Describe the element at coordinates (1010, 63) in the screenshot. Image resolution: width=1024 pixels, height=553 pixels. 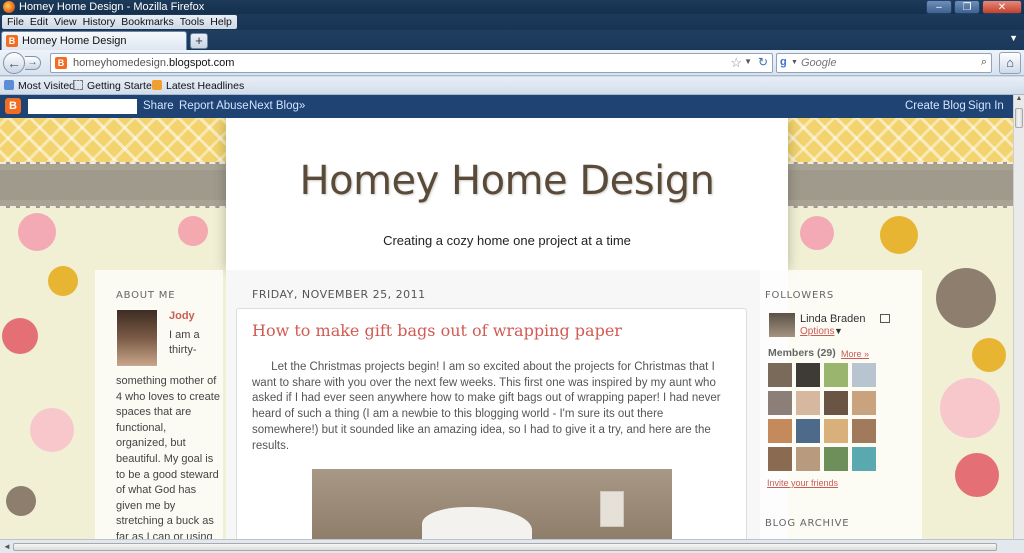
I see `home-icon: ⌂` at that location.